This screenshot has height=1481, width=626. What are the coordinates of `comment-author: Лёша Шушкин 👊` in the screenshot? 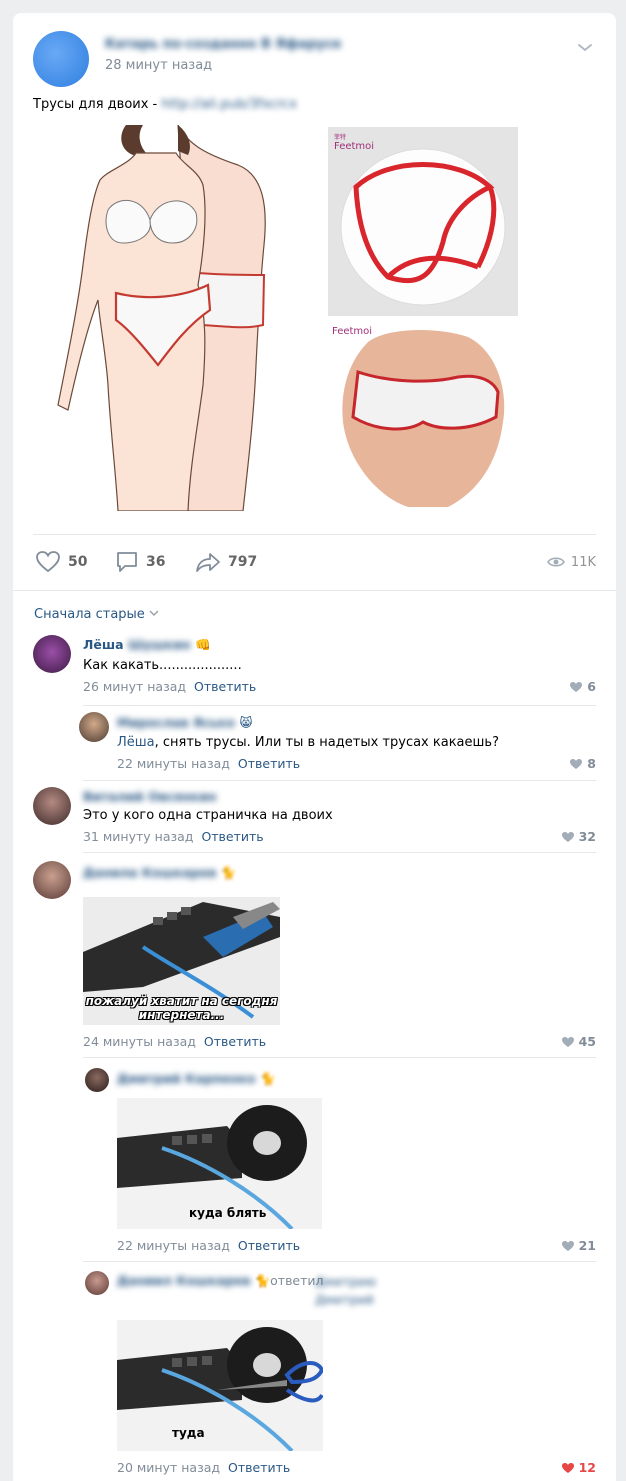 It's located at (147, 645).